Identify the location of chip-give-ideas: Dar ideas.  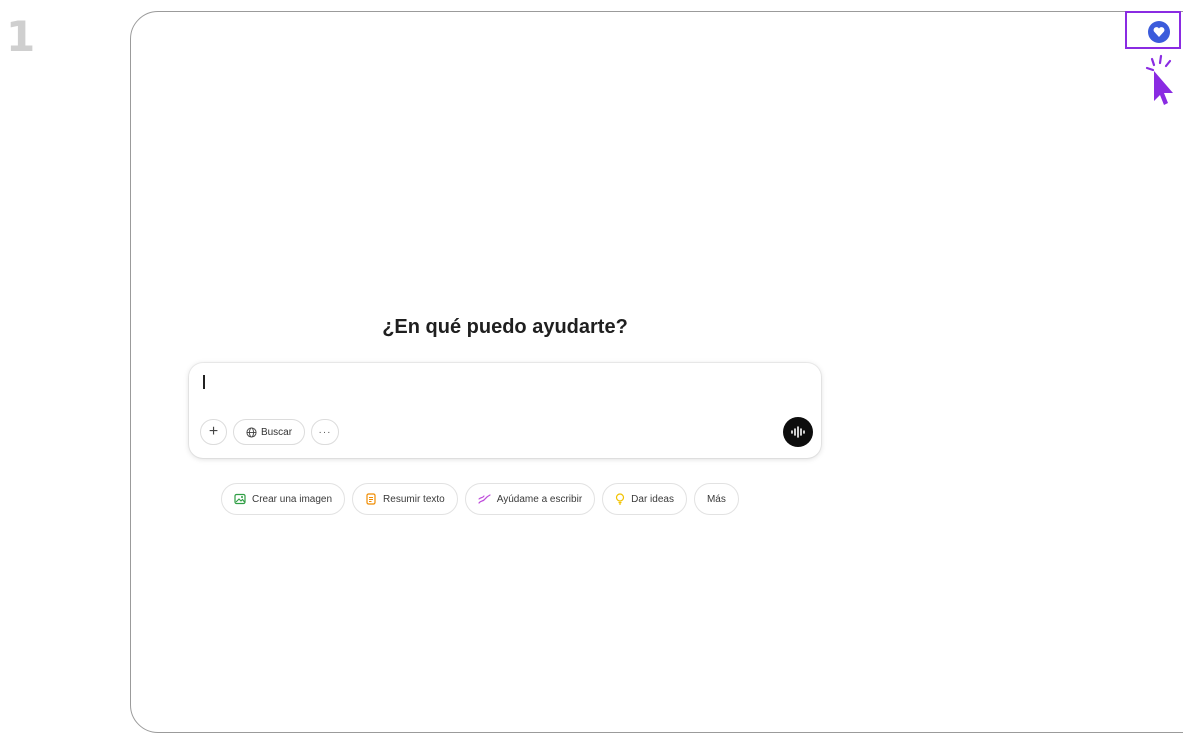
(644, 499).